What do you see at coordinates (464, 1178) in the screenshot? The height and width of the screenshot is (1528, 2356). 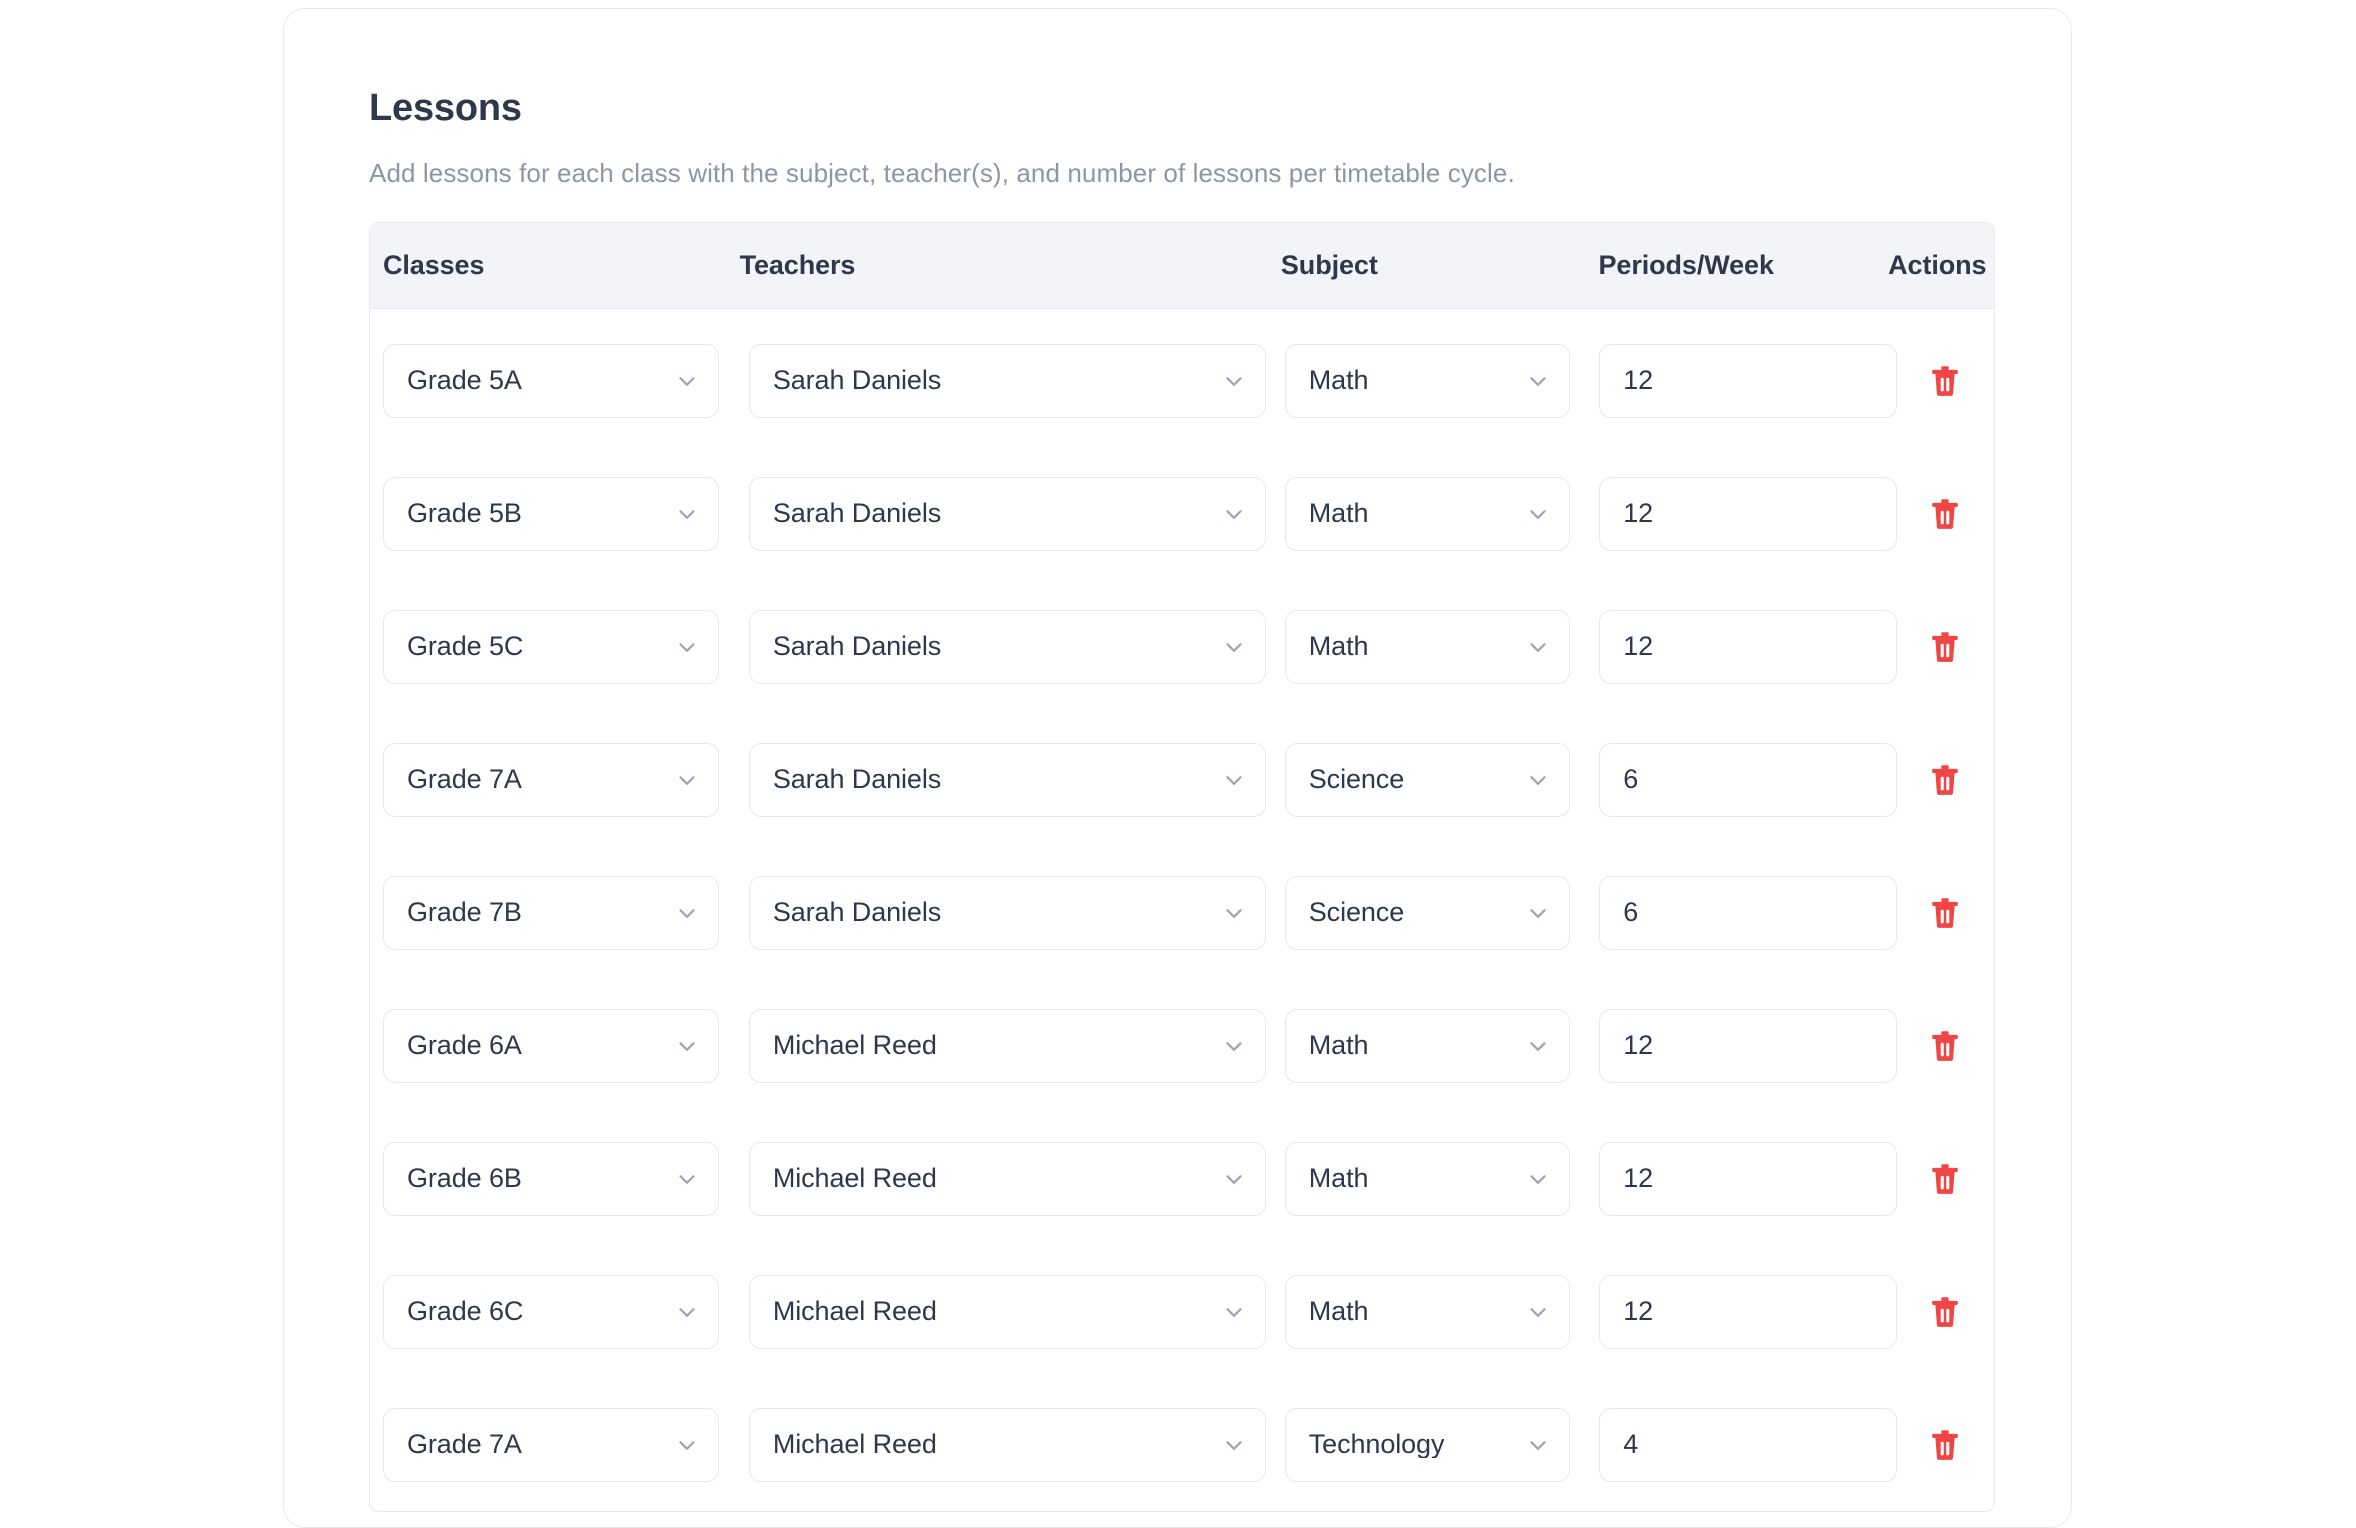 I see `class-select-value: Grade 6B` at bounding box center [464, 1178].